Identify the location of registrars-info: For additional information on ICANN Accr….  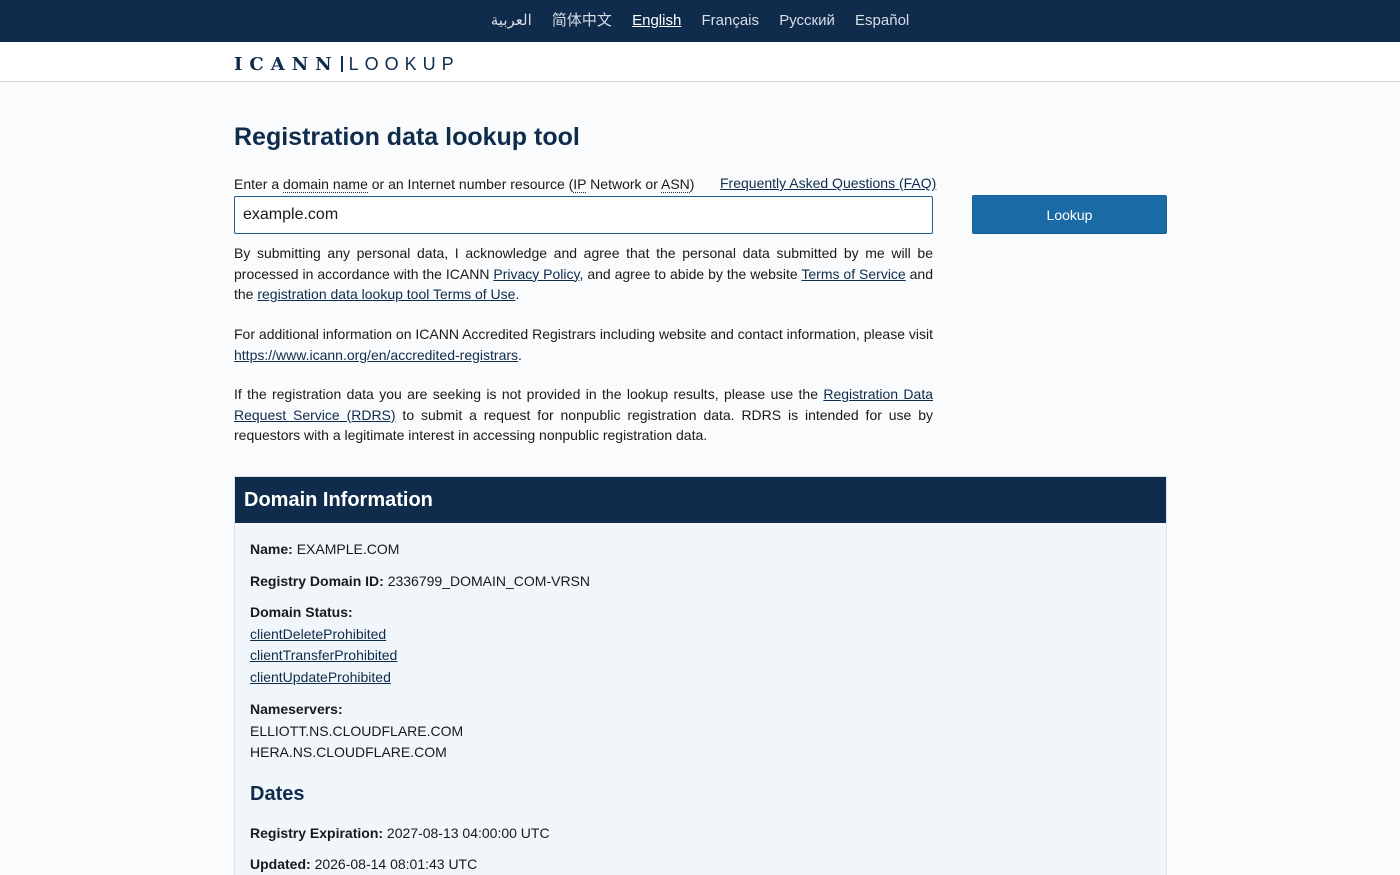
(583, 344).